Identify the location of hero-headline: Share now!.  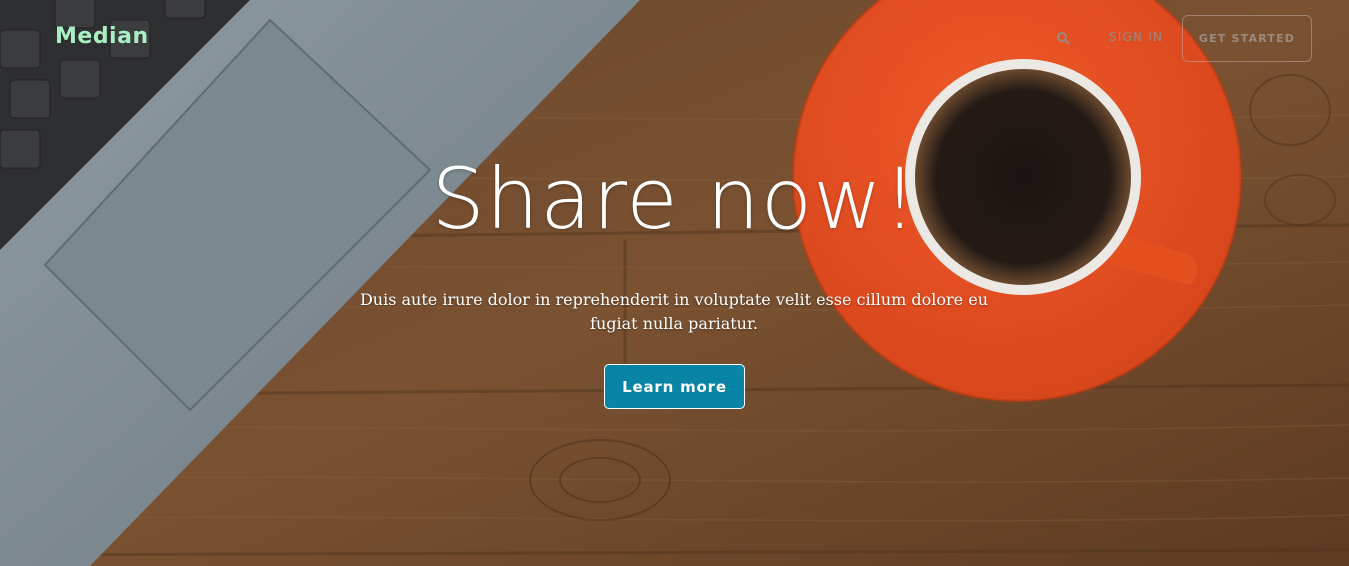
(674, 199).